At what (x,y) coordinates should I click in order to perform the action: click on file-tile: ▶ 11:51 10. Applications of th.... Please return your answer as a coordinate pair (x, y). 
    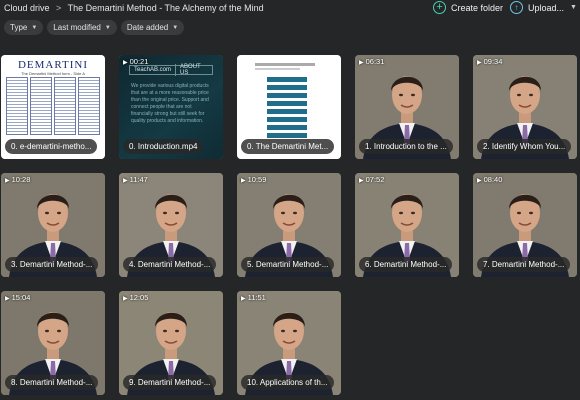
    Looking at the image, I should click on (289, 343).